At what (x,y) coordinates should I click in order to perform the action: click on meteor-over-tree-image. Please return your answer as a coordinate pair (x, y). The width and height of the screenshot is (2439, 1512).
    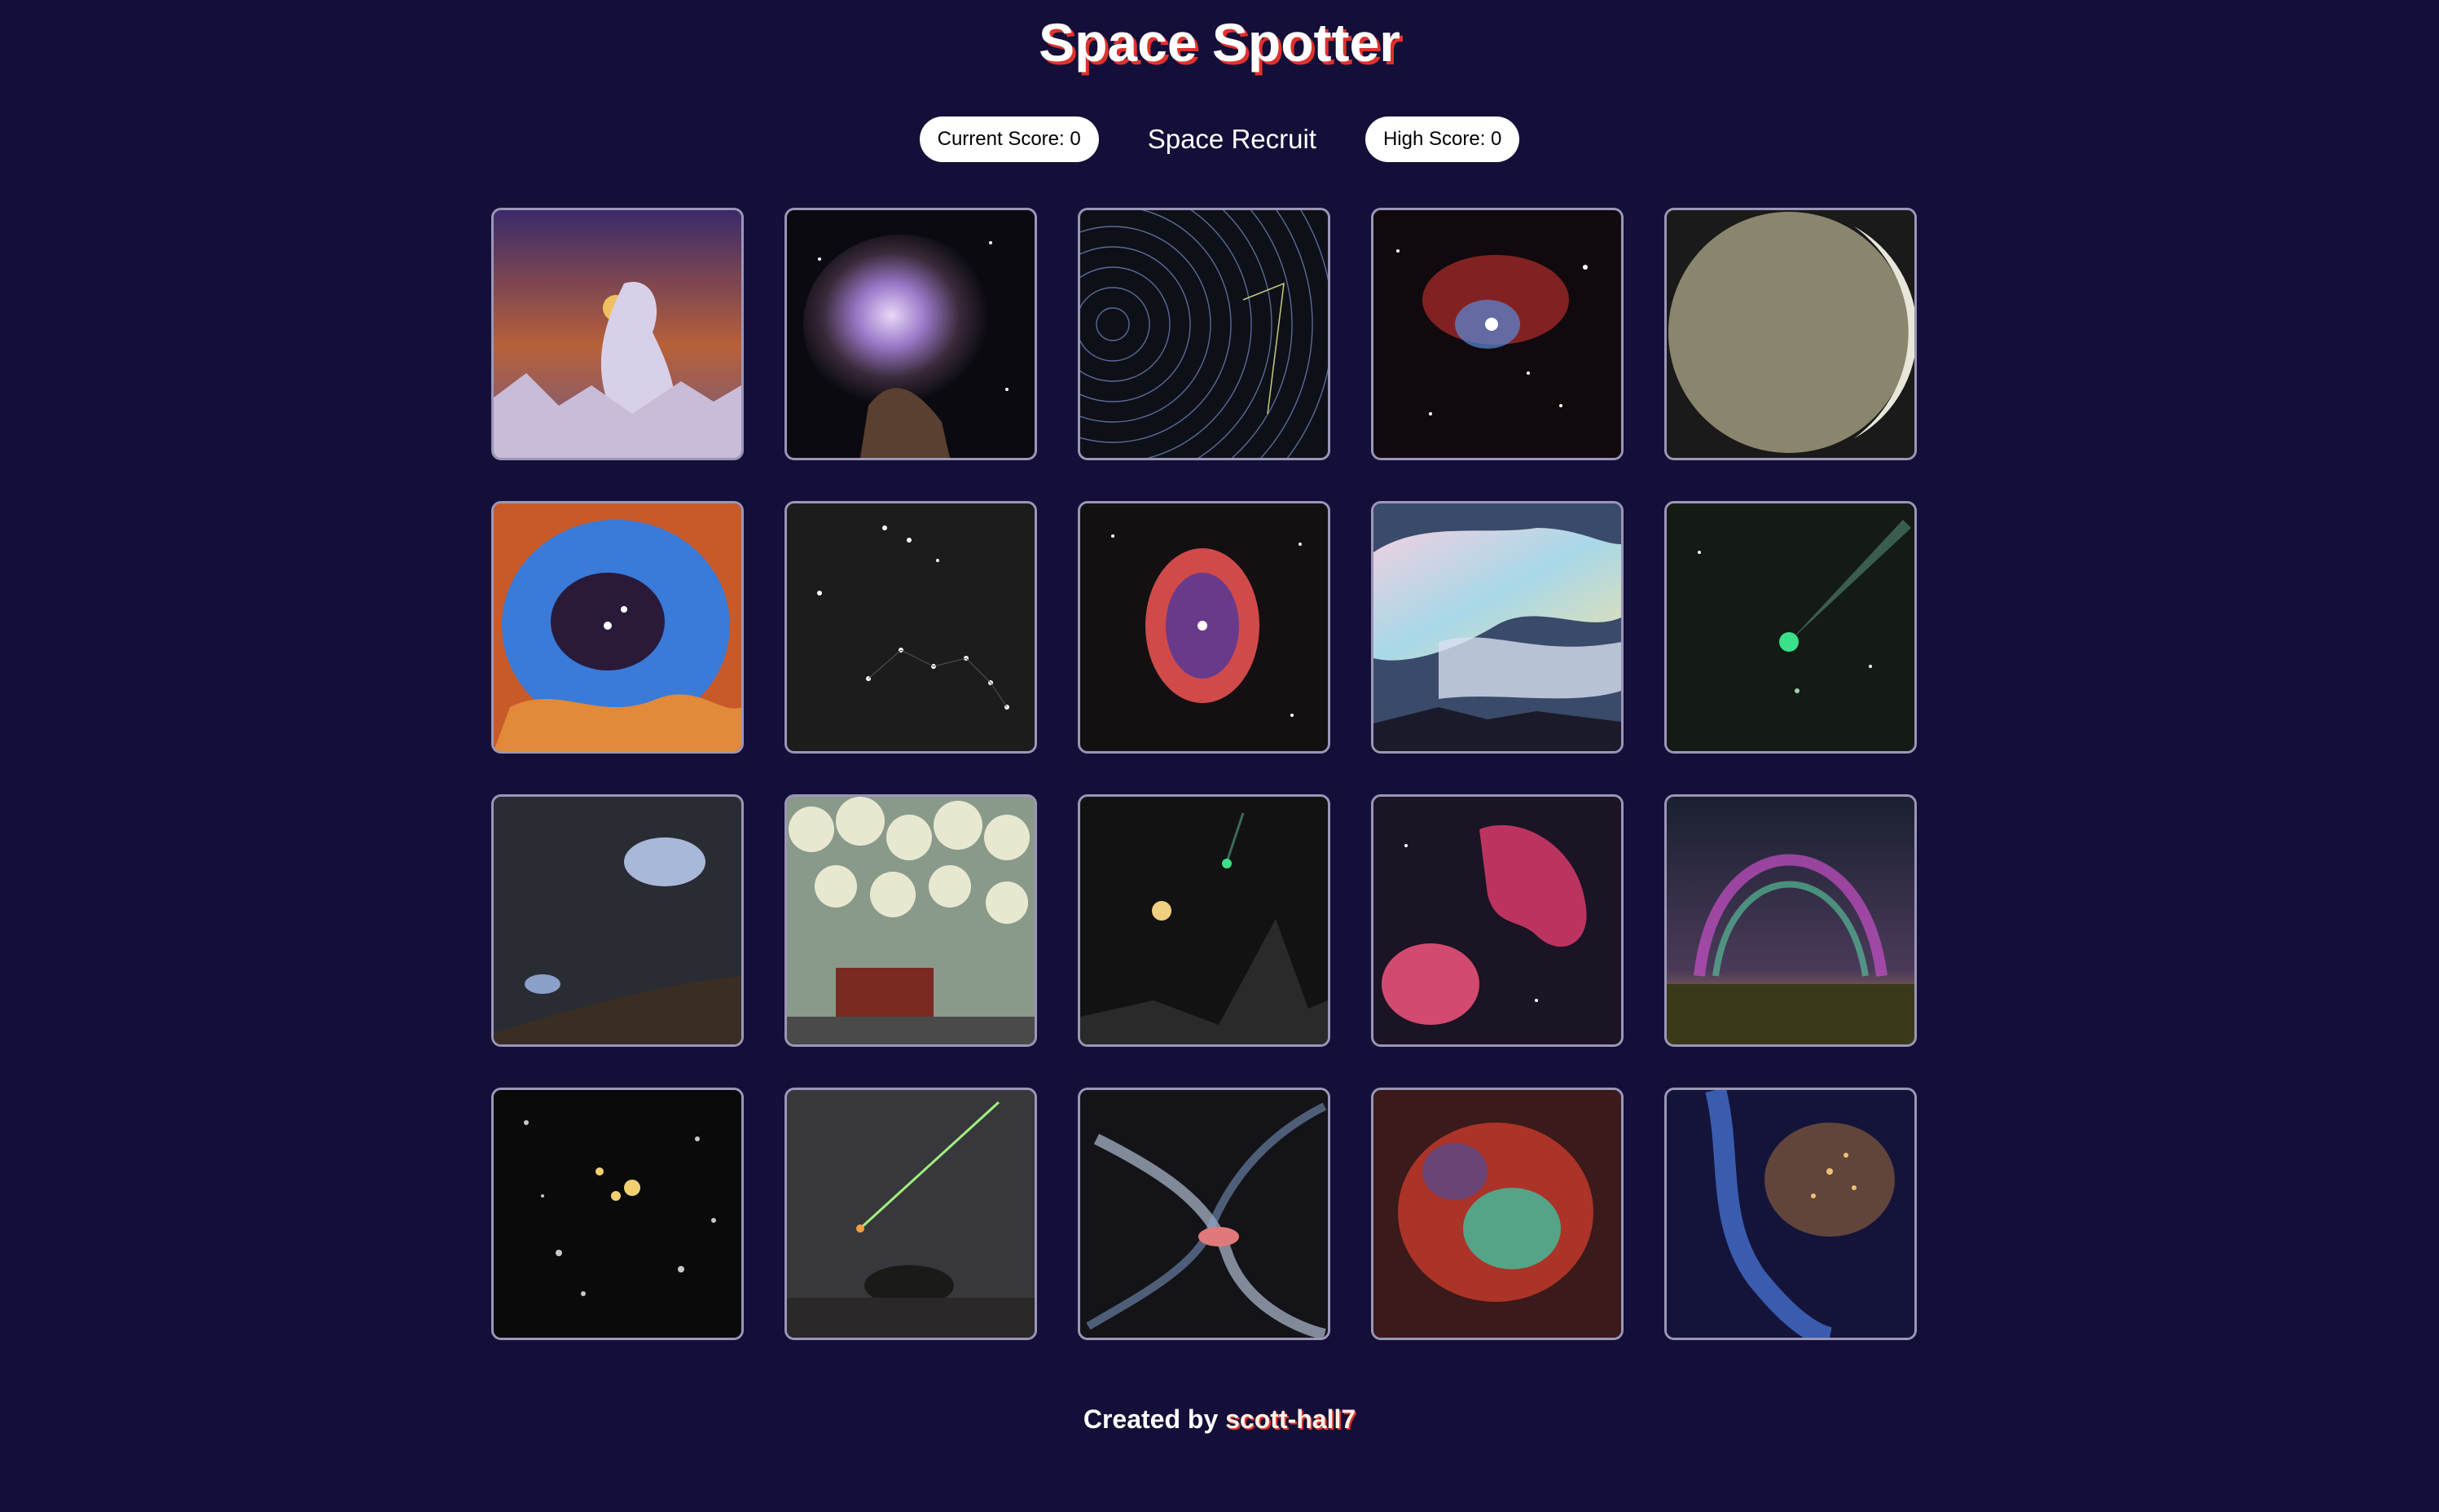
    Looking at the image, I should click on (911, 1214).